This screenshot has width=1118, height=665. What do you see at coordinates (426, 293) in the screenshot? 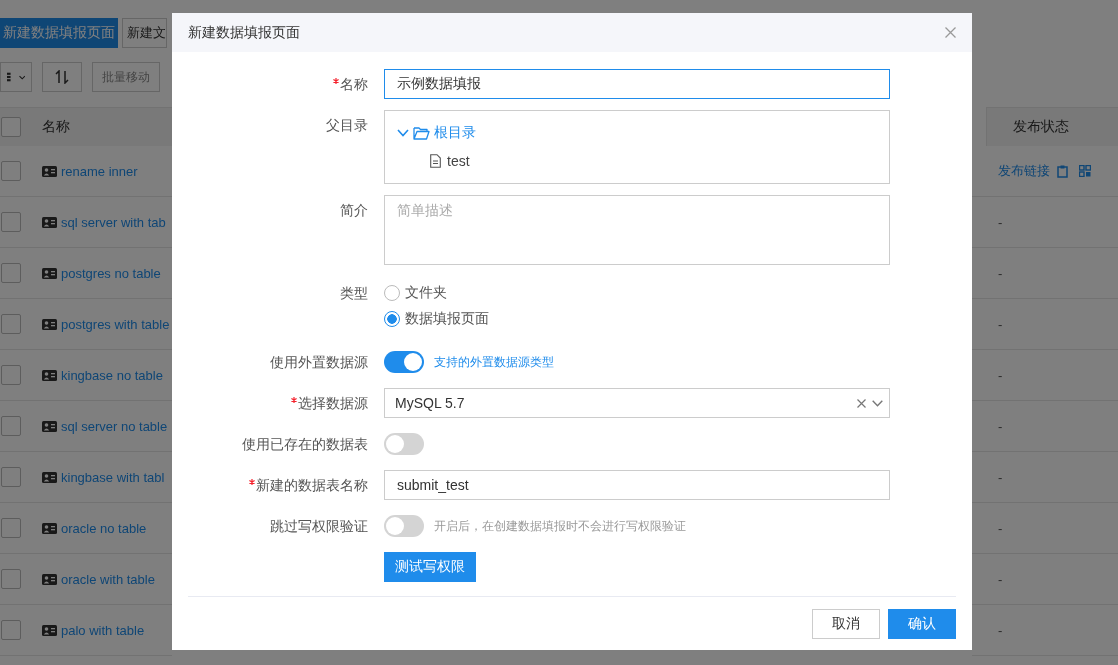
I see `radio-label: 文件夹` at bounding box center [426, 293].